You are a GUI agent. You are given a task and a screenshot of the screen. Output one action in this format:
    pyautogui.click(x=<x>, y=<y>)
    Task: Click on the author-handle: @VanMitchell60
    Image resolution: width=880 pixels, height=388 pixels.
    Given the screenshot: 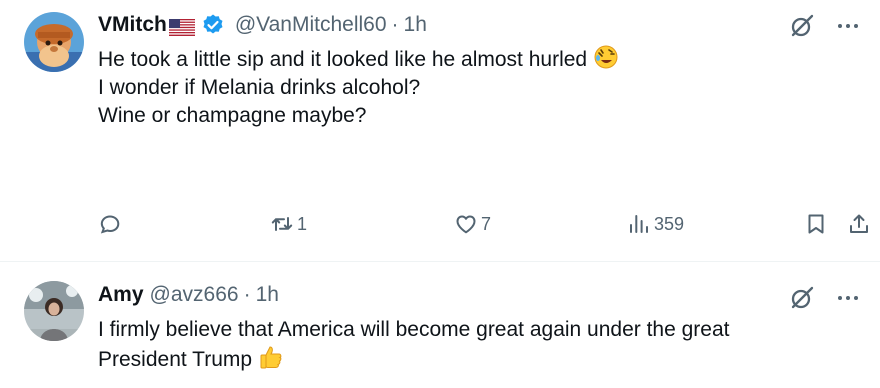 What is the action you would take?
    pyautogui.click(x=311, y=25)
    